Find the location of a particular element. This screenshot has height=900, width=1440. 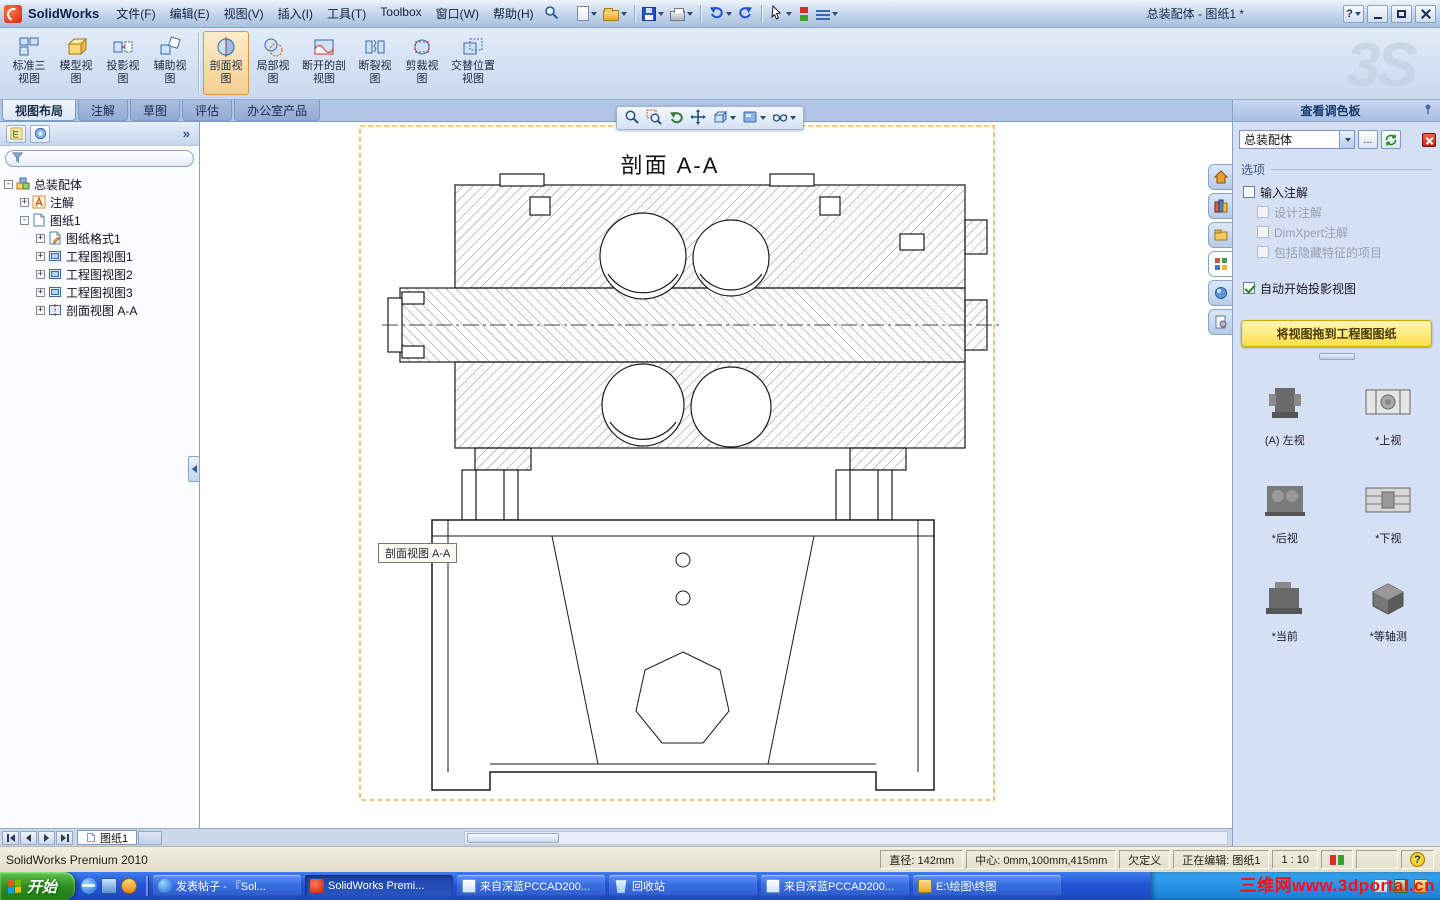

options-button is located at coordinates (827, 14).